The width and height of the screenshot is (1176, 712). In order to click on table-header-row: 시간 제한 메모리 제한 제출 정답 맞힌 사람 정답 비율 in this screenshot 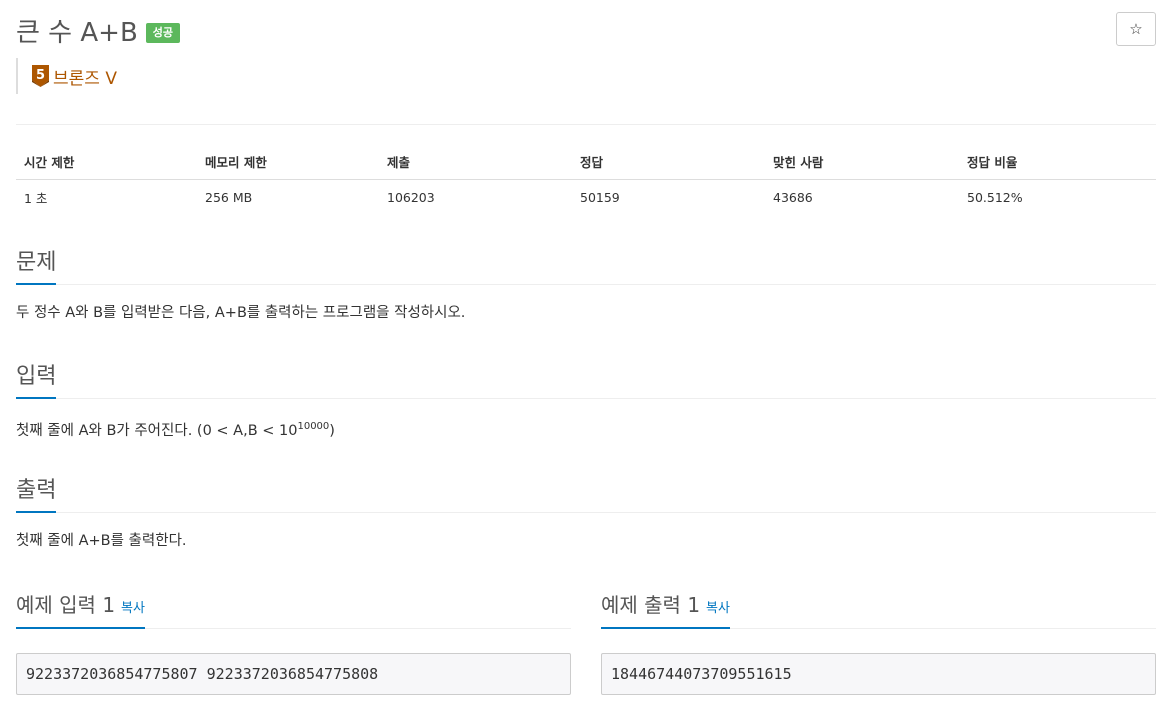, I will do `click(586, 162)`.